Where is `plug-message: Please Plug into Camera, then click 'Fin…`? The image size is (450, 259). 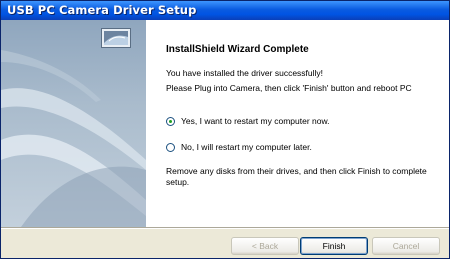 plug-message: Please Plug into Camera, then click 'Fin… is located at coordinates (289, 88).